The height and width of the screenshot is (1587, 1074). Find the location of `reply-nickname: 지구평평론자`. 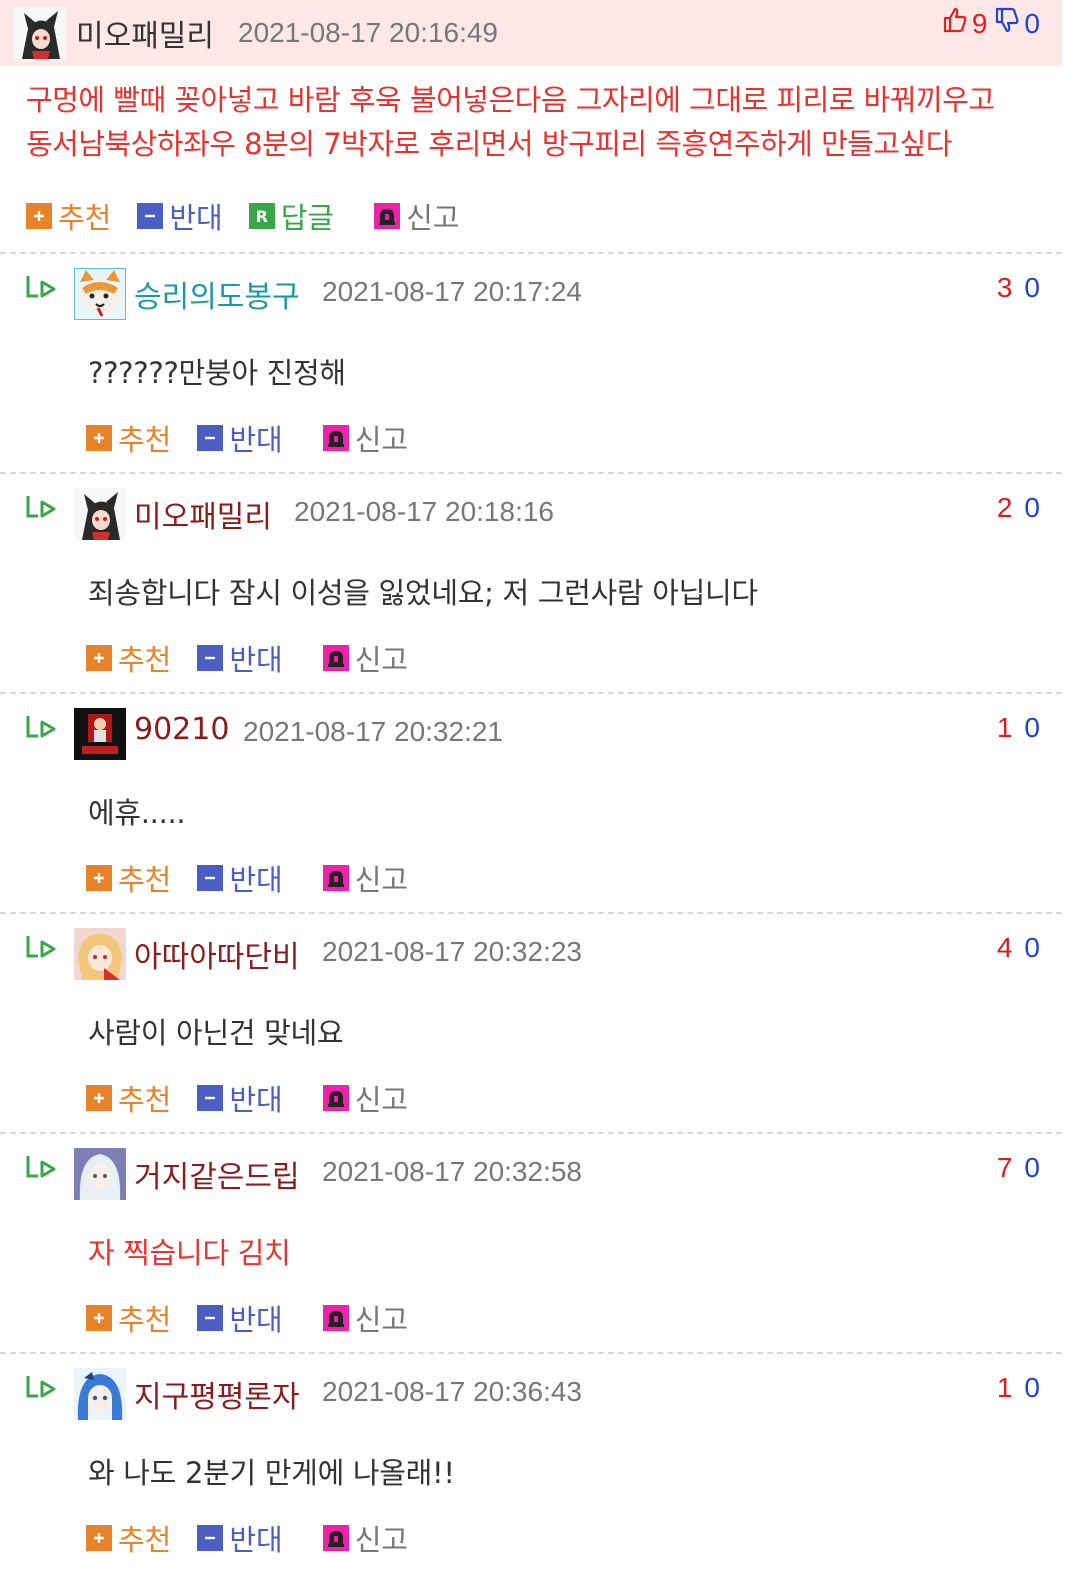

reply-nickname: 지구평평론자 is located at coordinates (217, 1394).